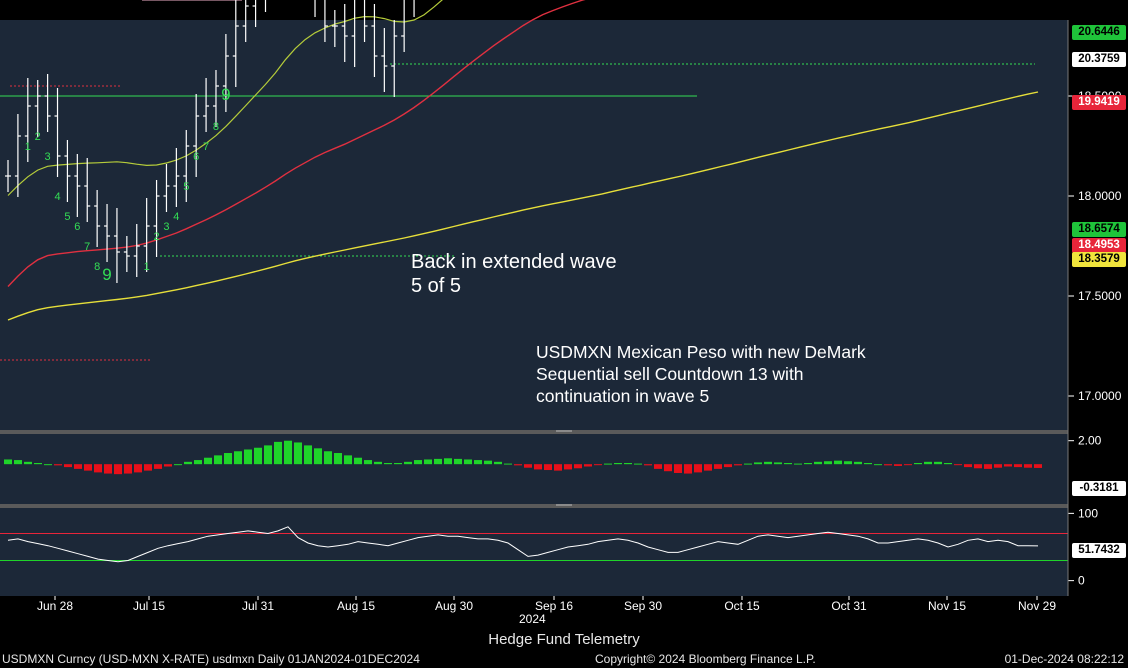 Image resolution: width=1128 pixels, height=668 pixels. What do you see at coordinates (1037, 606) in the screenshot?
I see `x-tick-label: Nov 29` at bounding box center [1037, 606].